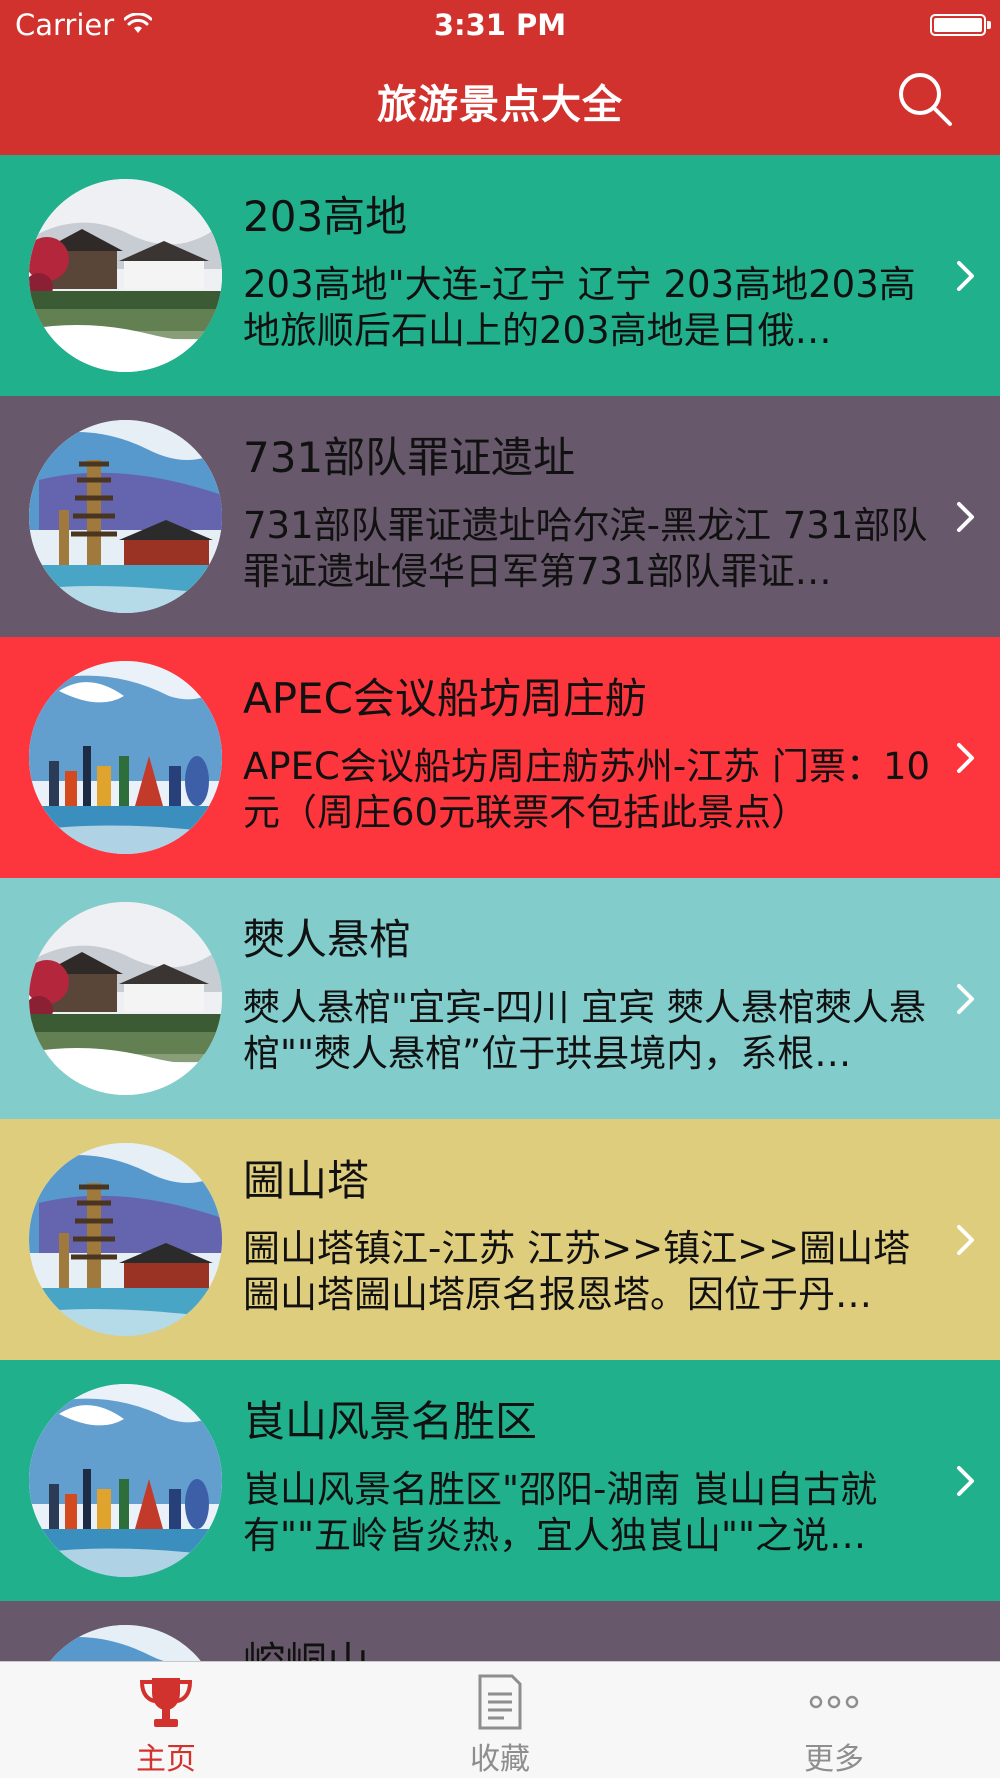  Describe the element at coordinates (500, 1759) in the screenshot. I see `tab-favorites-label: 收藏` at that location.